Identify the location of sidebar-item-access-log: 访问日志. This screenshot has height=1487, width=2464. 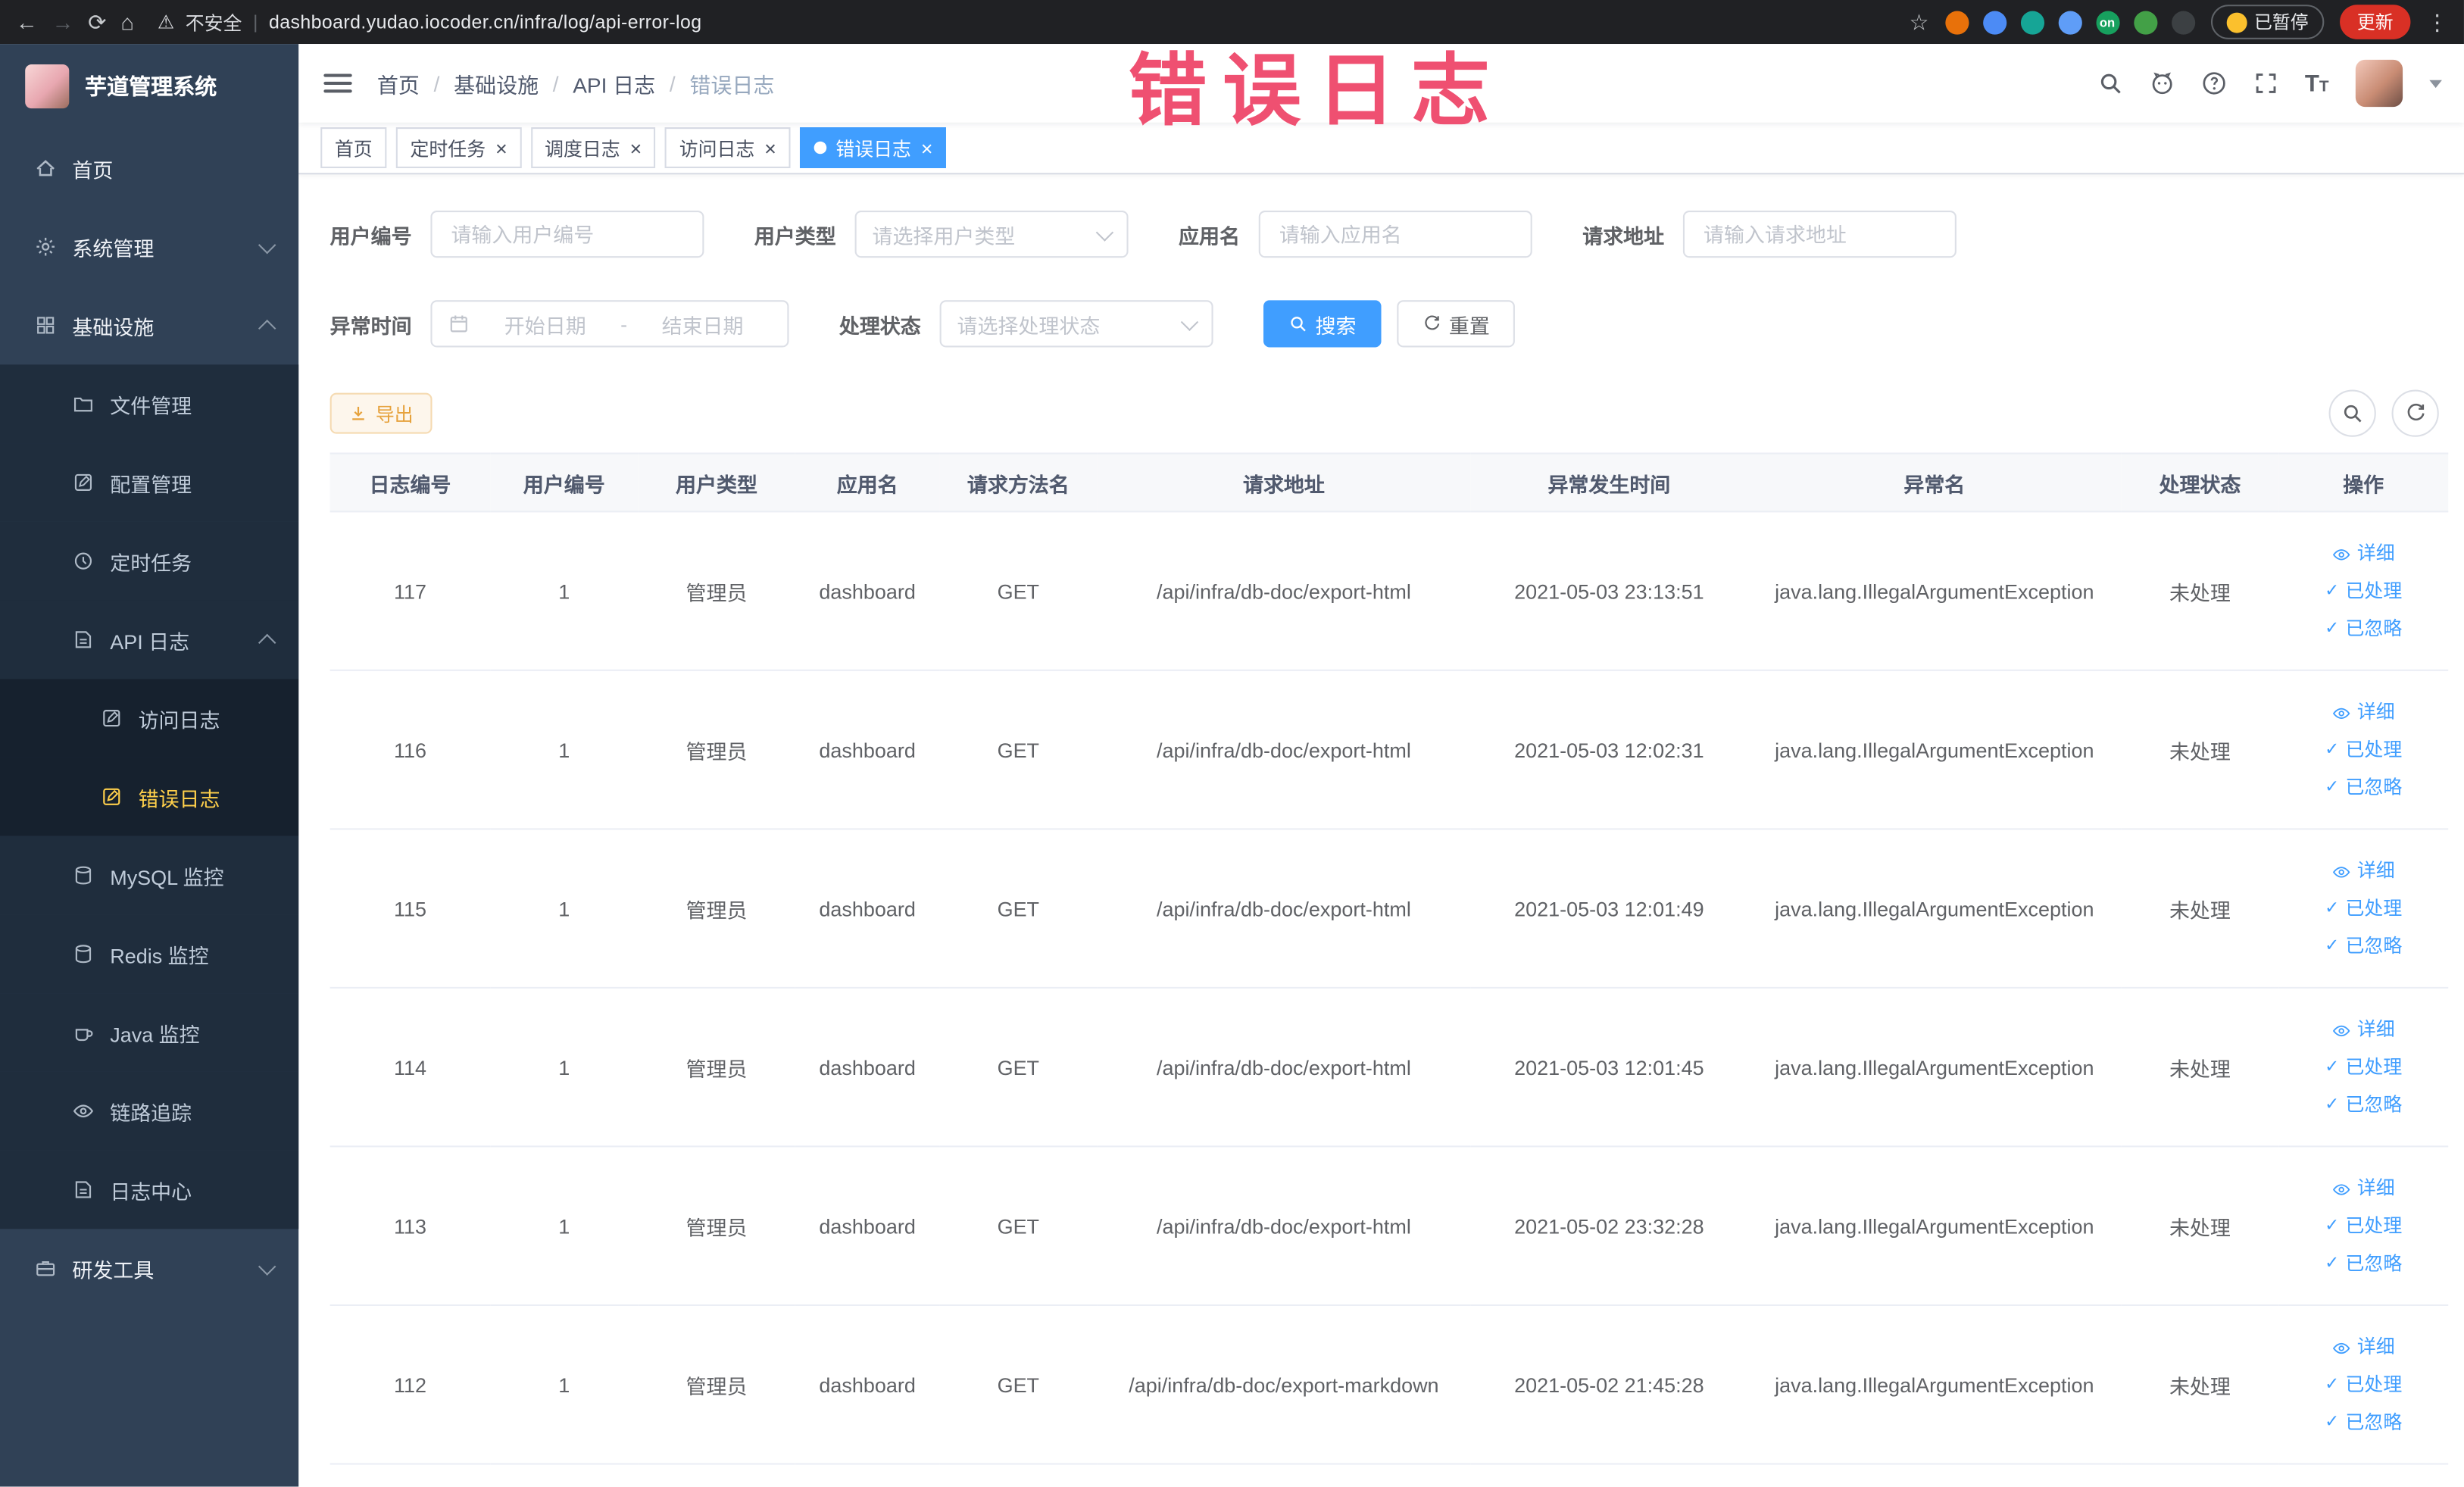
(149, 718).